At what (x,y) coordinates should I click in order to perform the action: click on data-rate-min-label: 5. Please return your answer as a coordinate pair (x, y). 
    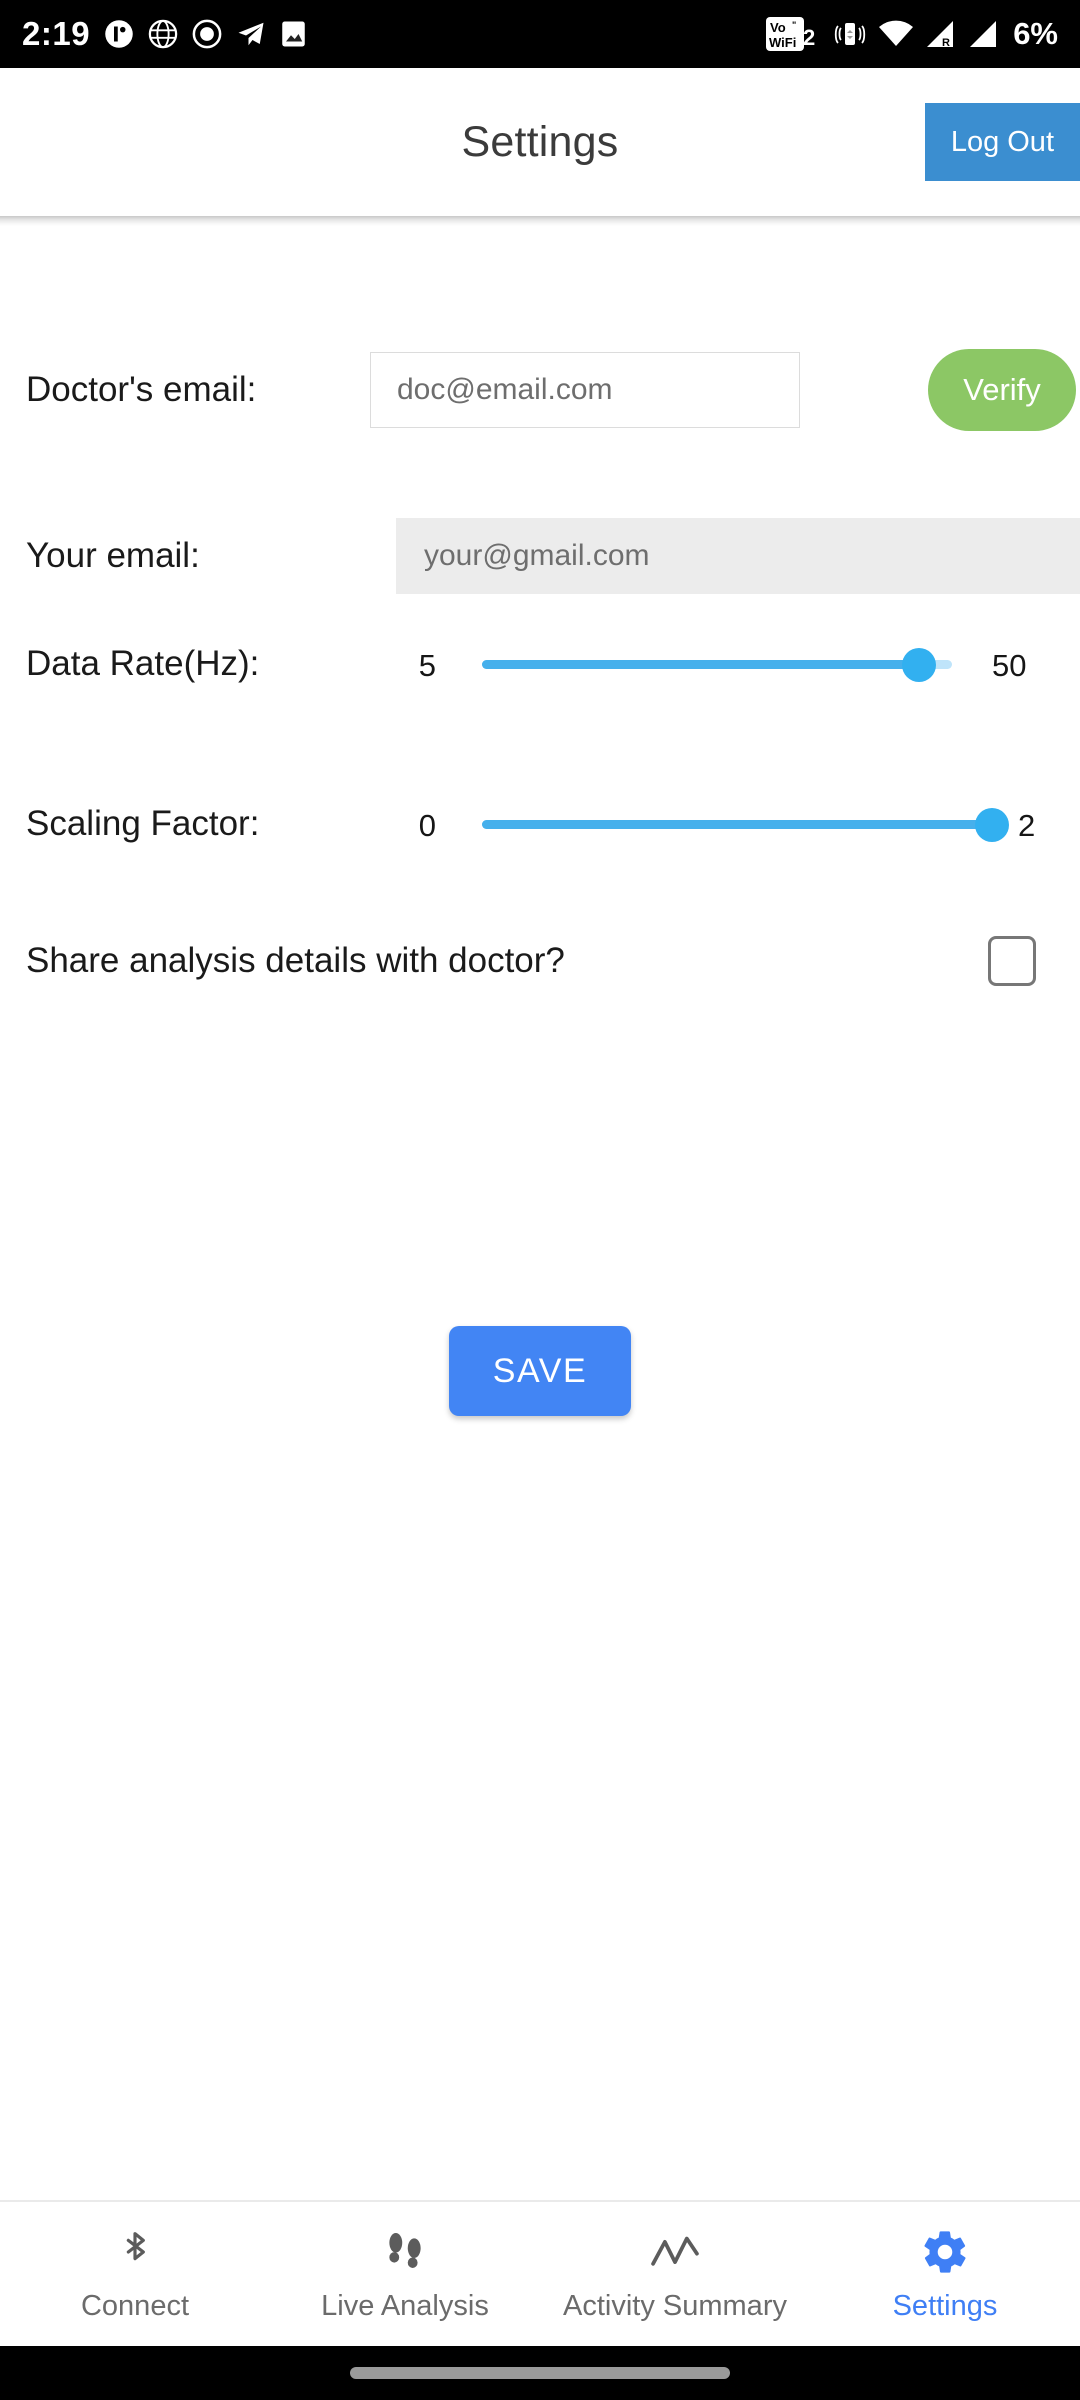
    Looking at the image, I should click on (427, 665).